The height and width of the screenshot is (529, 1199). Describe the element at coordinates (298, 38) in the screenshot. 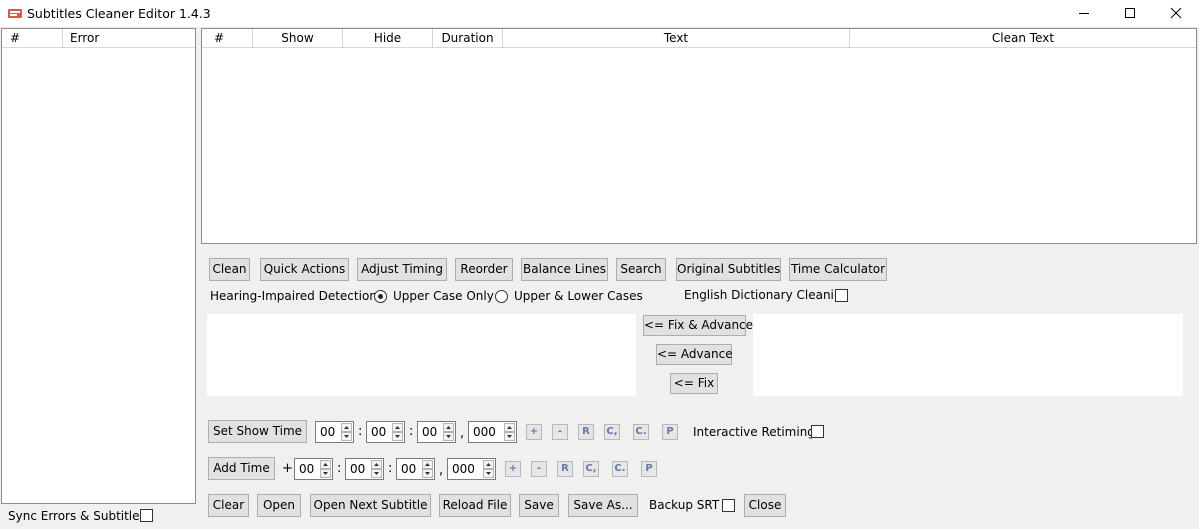

I see `col-show: Show` at that location.